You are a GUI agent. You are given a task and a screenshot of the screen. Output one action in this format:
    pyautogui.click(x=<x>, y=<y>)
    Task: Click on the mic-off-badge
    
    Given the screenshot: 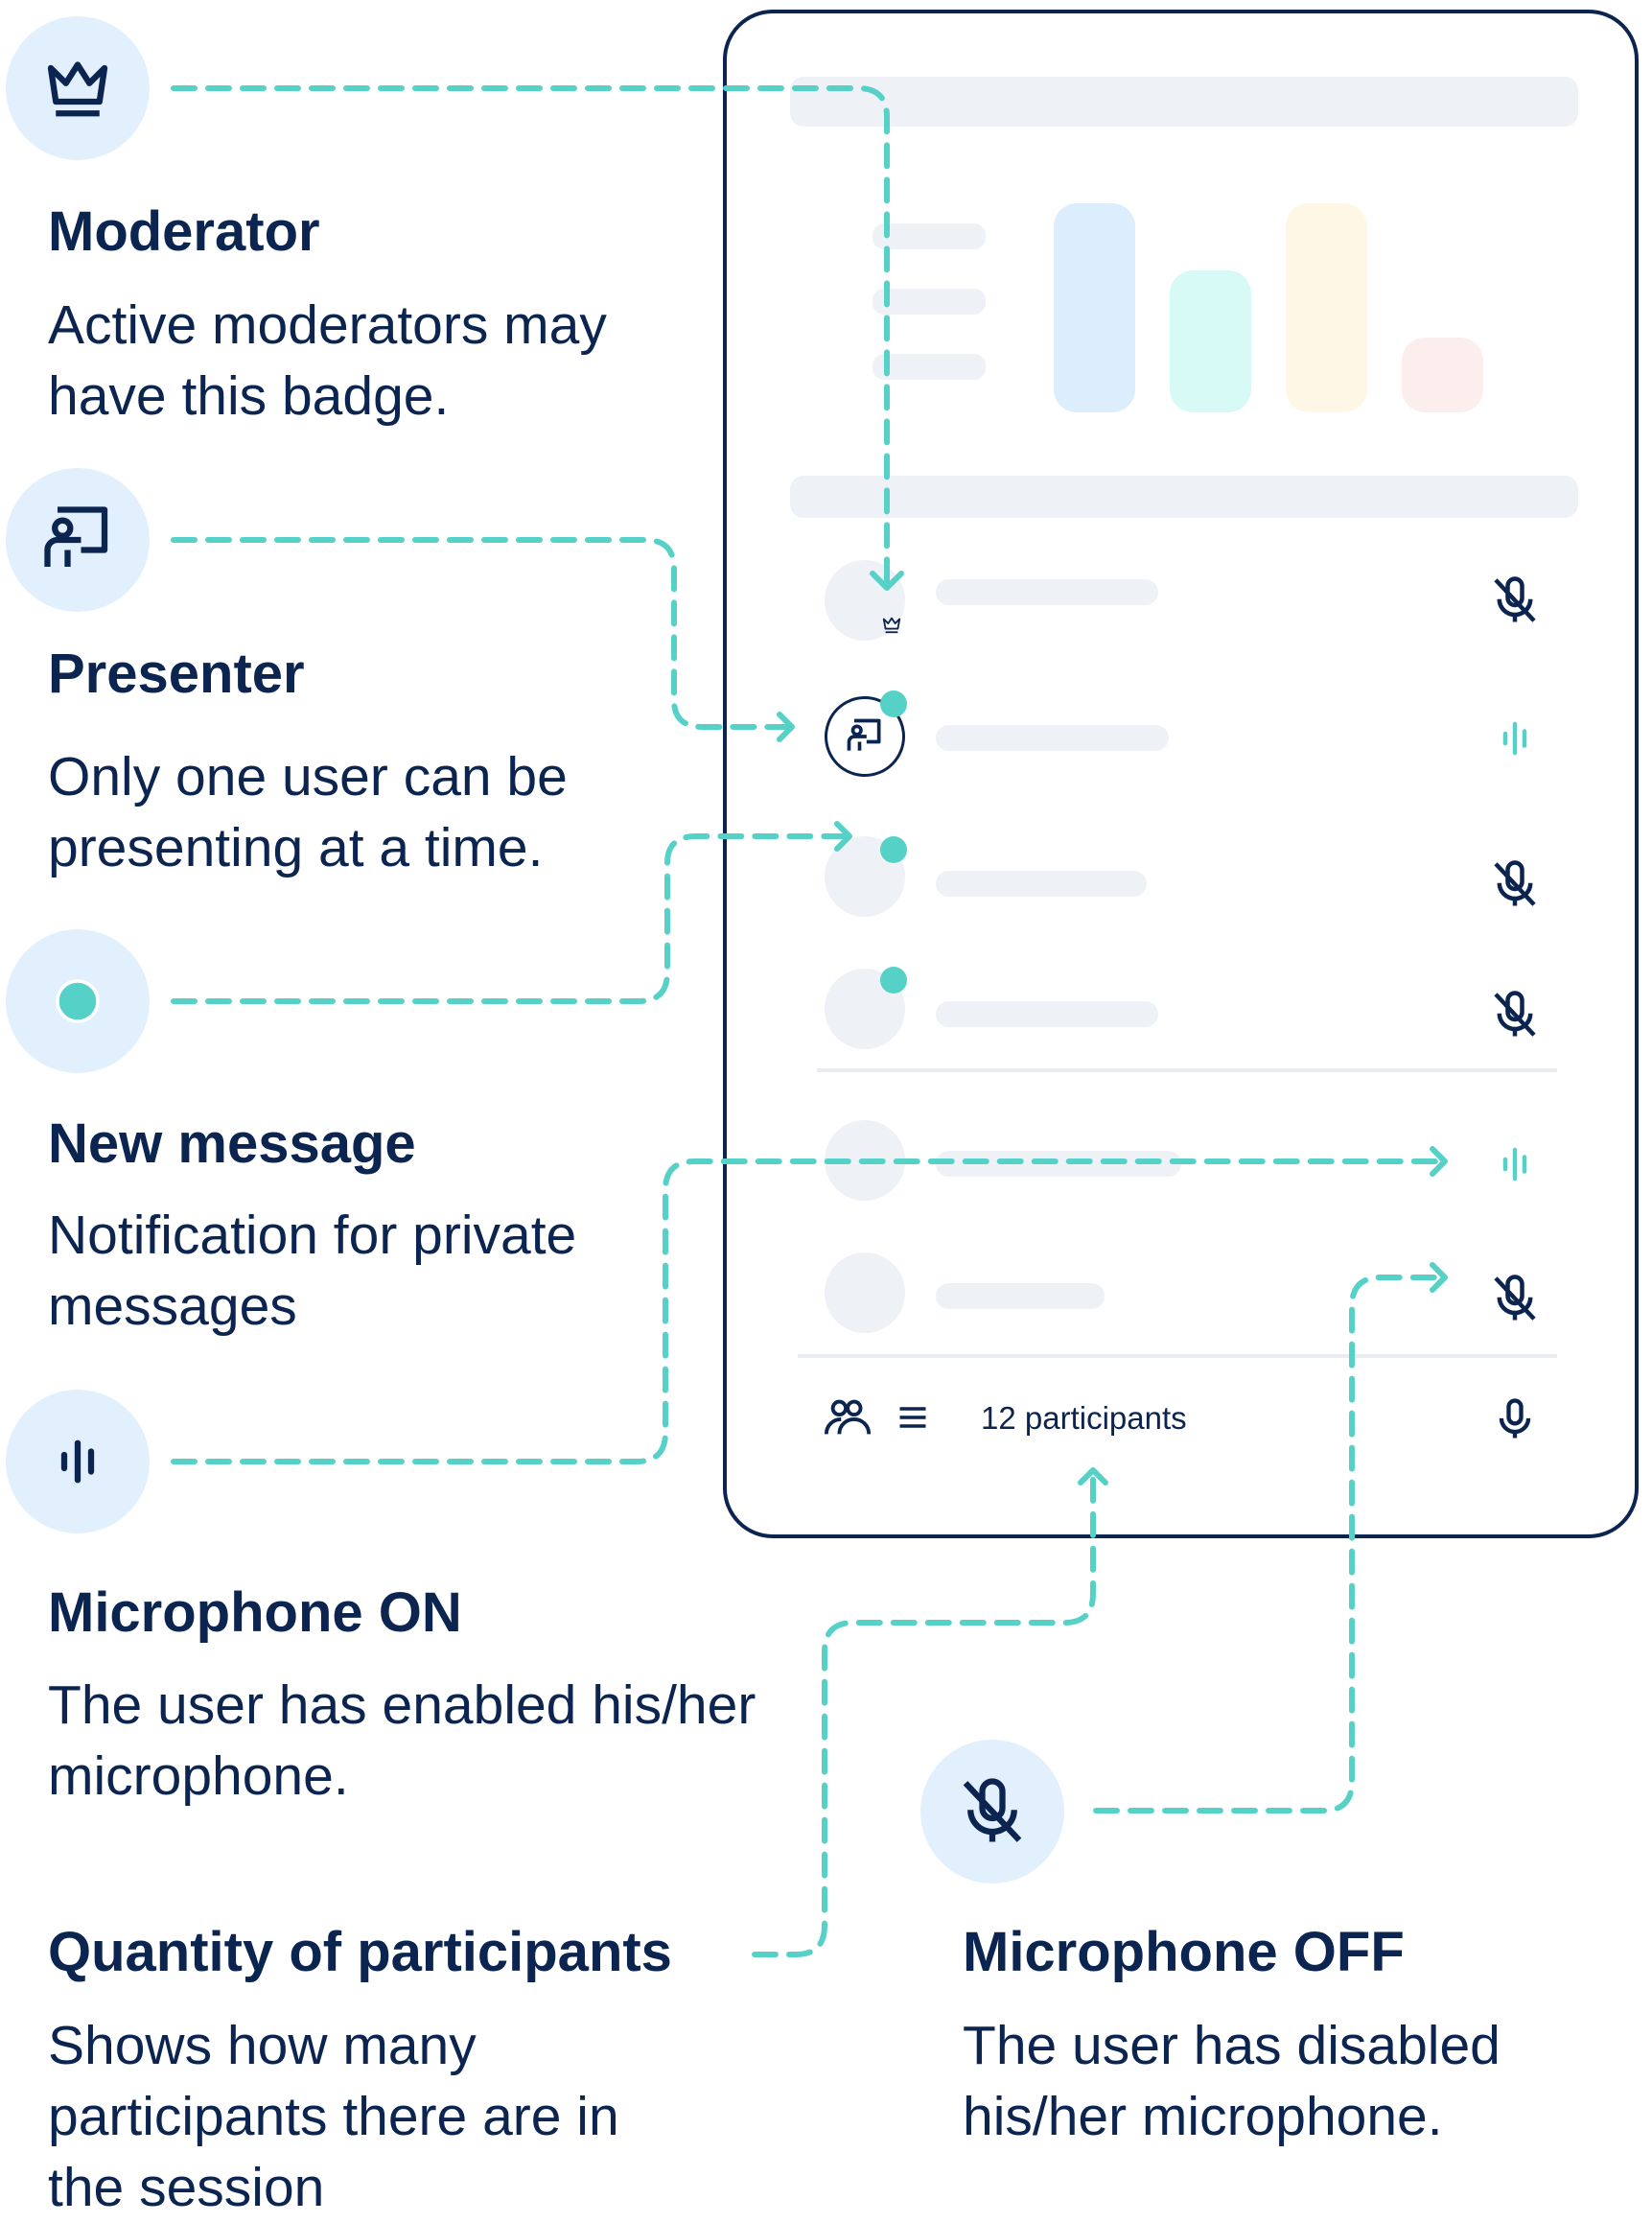 What is the action you would take?
    pyautogui.click(x=992, y=1812)
    